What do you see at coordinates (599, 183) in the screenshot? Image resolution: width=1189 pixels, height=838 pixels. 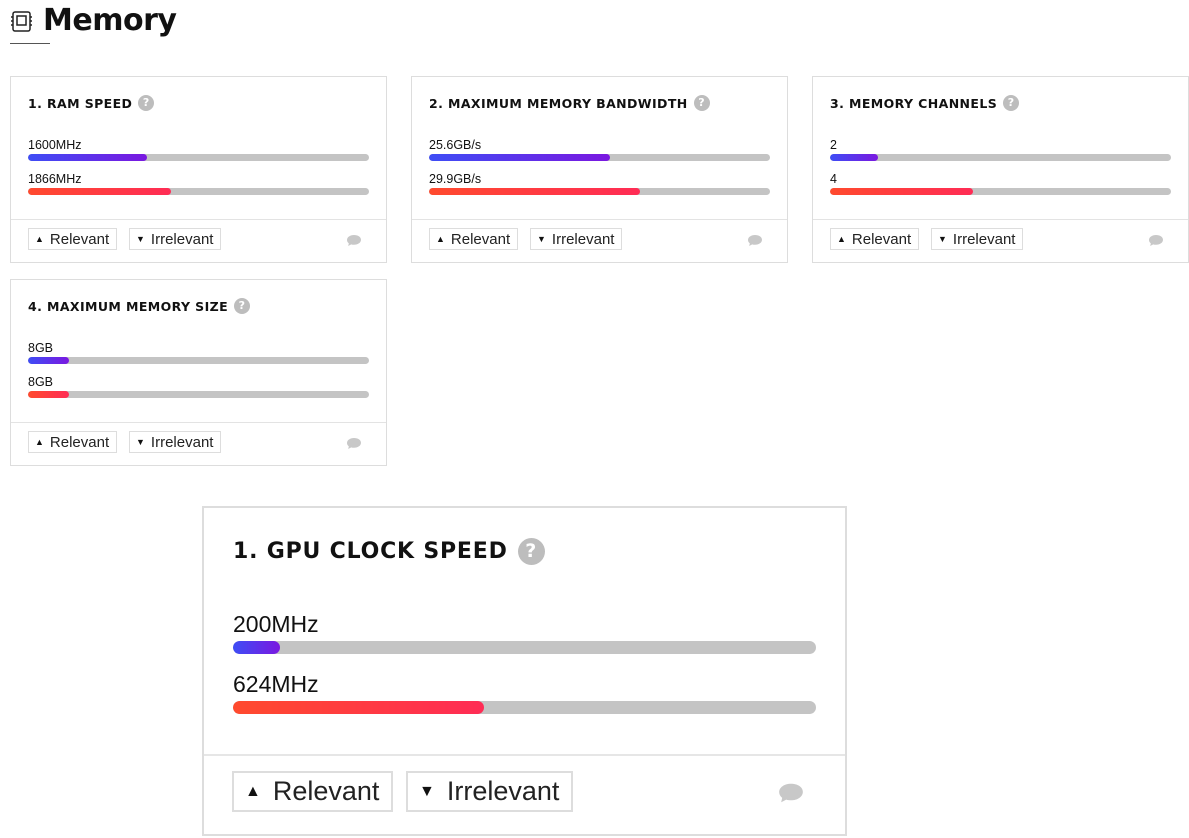 I see `metric-row: 29.9GB/s` at bounding box center [599, 183].